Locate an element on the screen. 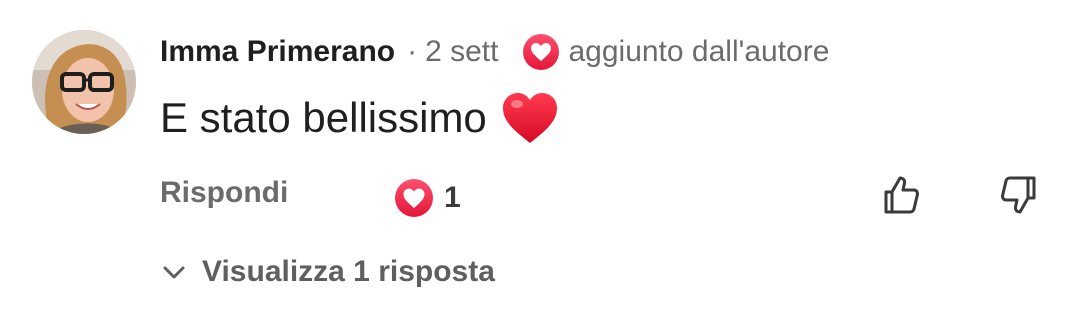  thumbs-down-icon is located at coordinates (1018, 195).